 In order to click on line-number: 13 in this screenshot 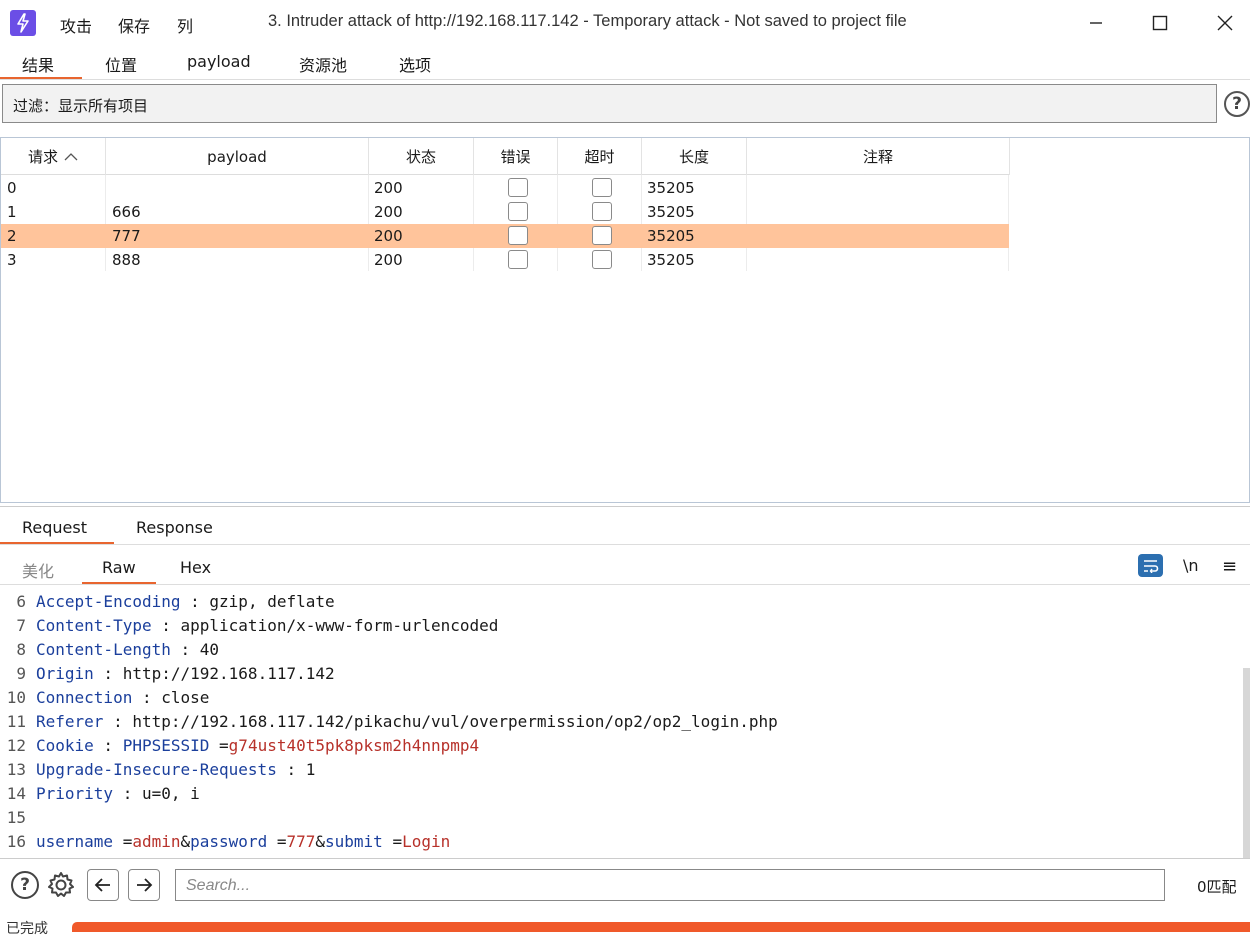, I will do `click(16, 769)`.